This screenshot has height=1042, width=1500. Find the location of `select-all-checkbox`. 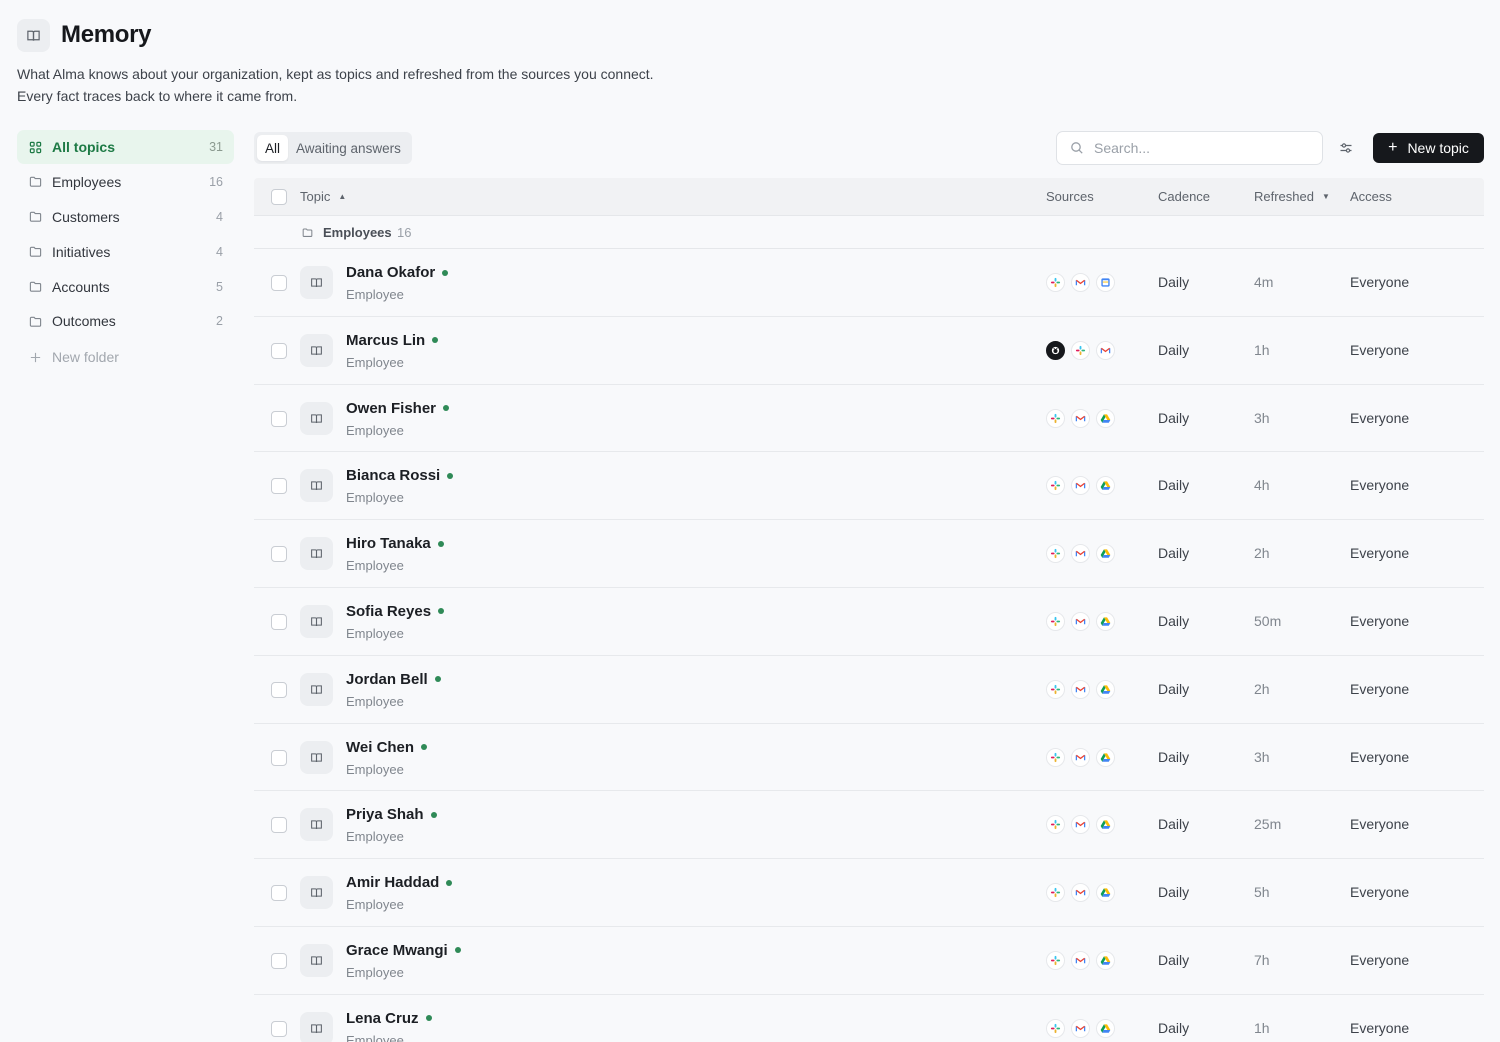

select-all-checkbox is located at coordinates (279, 197).